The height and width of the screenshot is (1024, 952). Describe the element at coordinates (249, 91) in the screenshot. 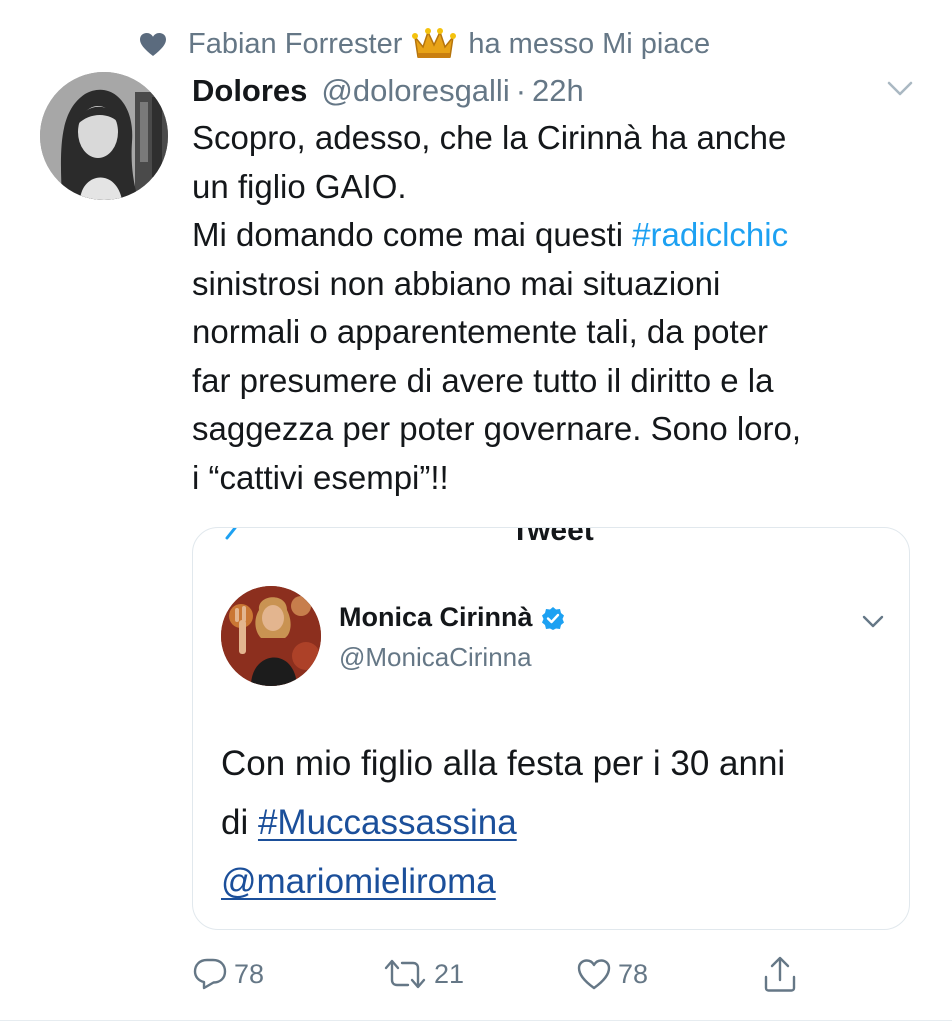

I see `author-name: Dolores` at that location.